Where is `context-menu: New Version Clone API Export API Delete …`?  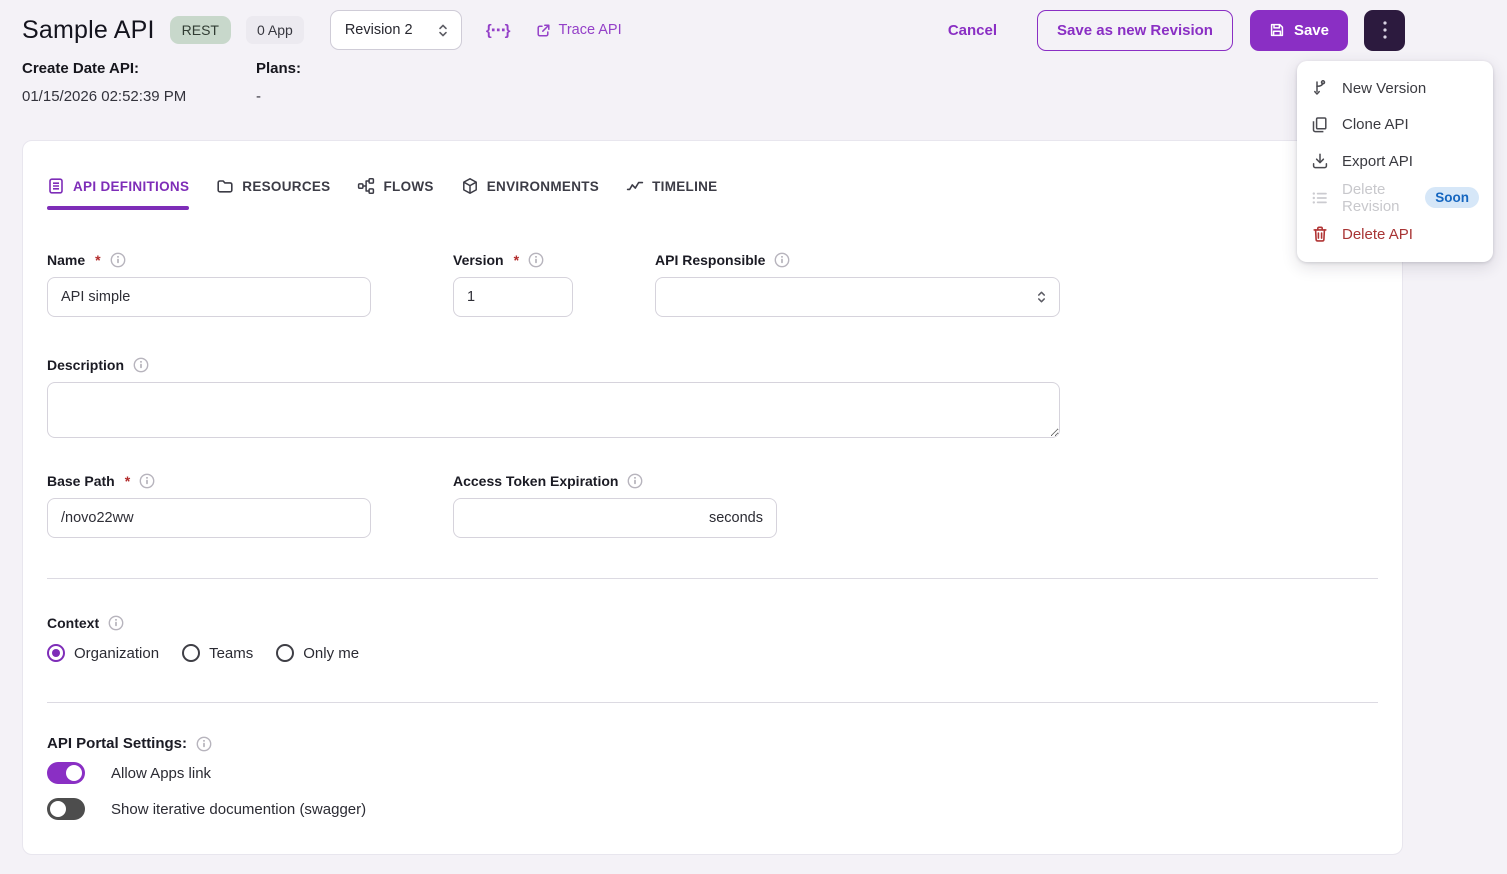 context-menu: New Version Clone API Export API Delete … is located at coordinates (1395, 161).